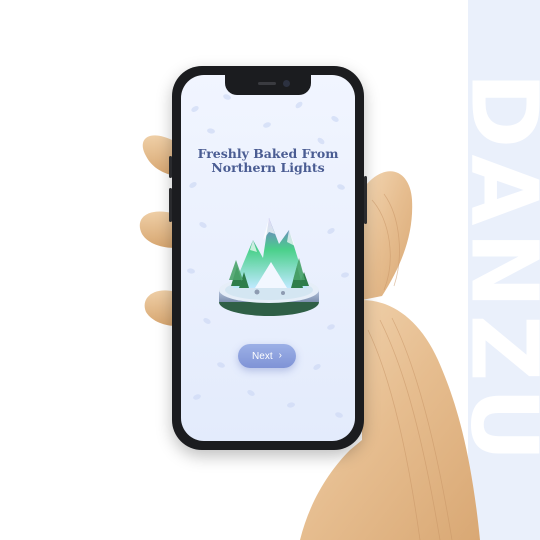 This screenshot has height=540, width=540. I want to click on next-button-label: Next, so click(262, 356).